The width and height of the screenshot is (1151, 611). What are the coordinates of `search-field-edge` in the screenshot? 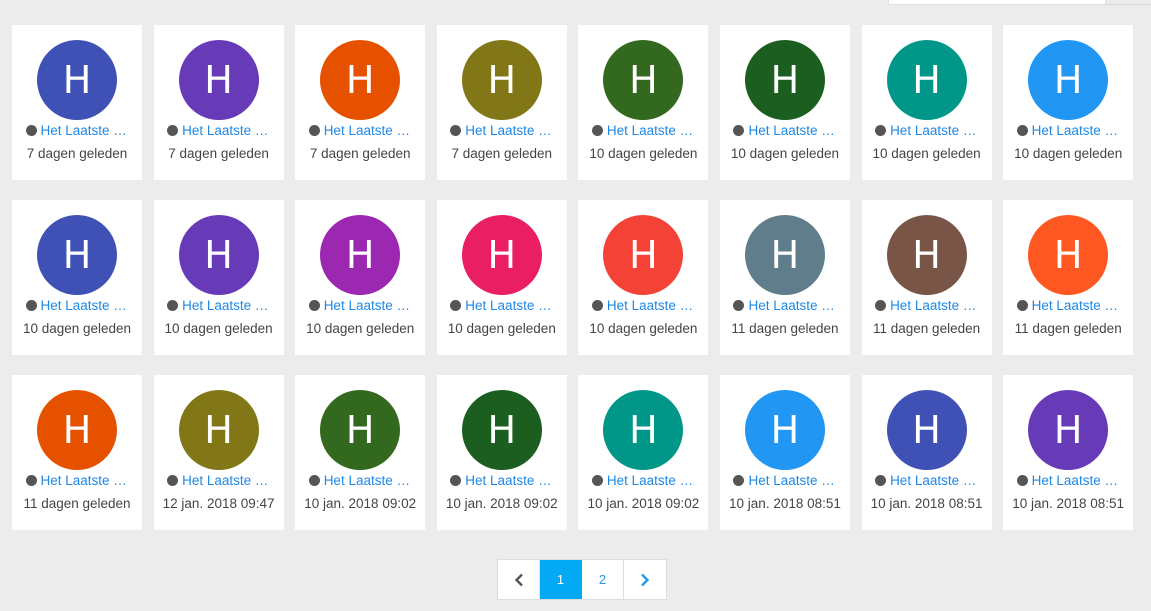 It's located at (997, 2).